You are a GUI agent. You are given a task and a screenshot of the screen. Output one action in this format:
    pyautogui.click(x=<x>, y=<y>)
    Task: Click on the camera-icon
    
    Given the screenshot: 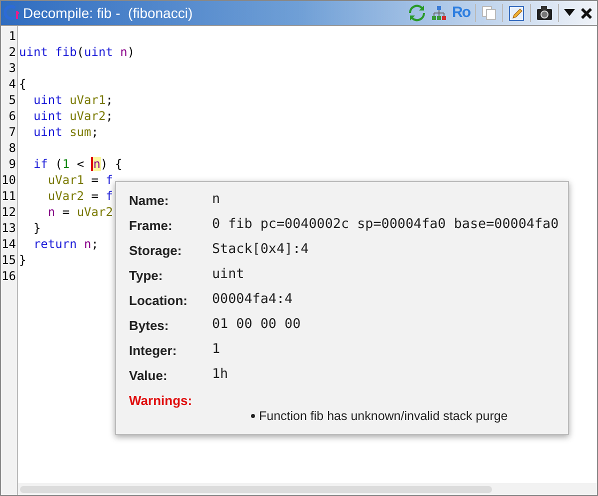 What is the action you would take?
    pyautogui.click(x=544, y=13)
    